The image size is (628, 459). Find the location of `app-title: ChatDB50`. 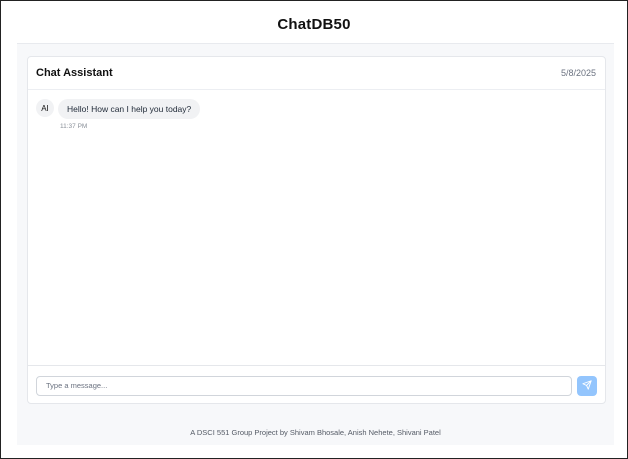

app-title: ChatDB50 is located at coordinates (314, 24).